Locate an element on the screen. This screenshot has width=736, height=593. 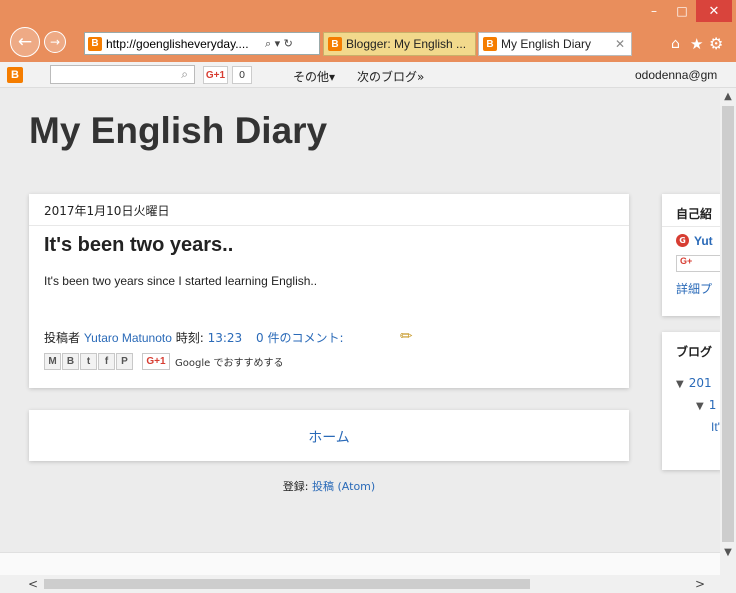
minimize-button: – is located at coordinates (654, 11).